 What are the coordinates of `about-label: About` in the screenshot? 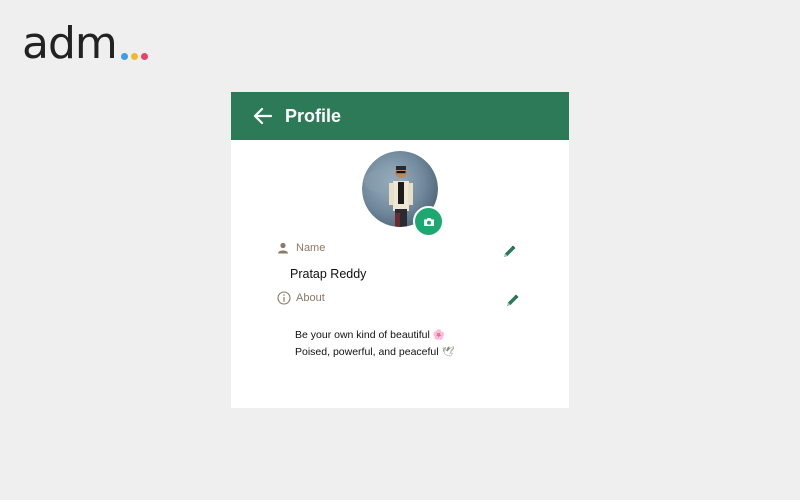 It's located at (310, 298).